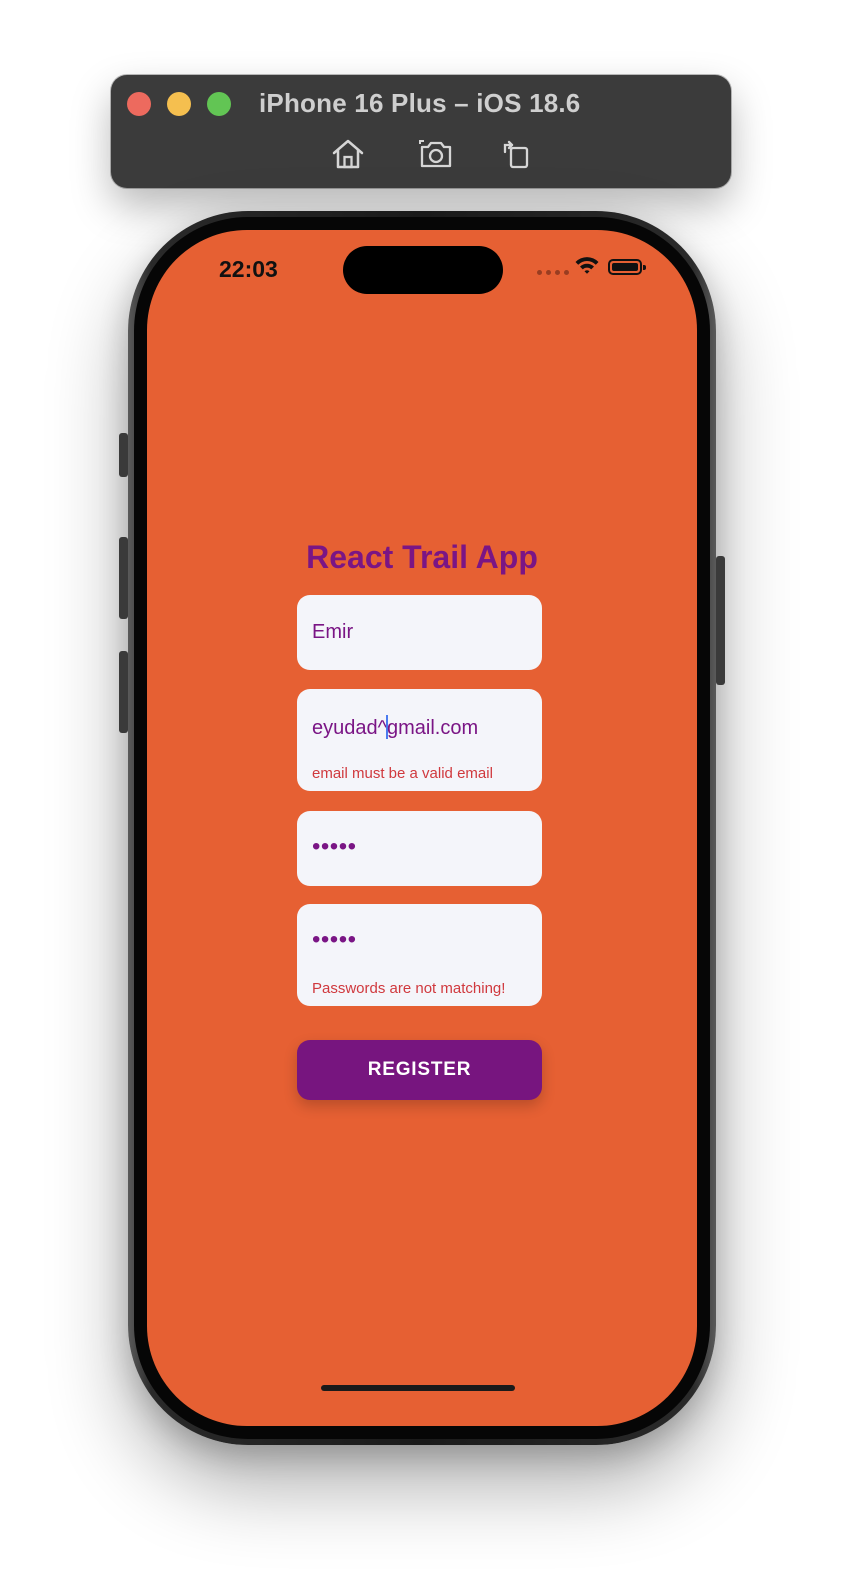 This screenshot has width=844, height=1594. What do you see at coordinates (433, 728) in the screenshot?
I see `email-value-after-cursor: gmail.com` at bounding box center [433, 728].